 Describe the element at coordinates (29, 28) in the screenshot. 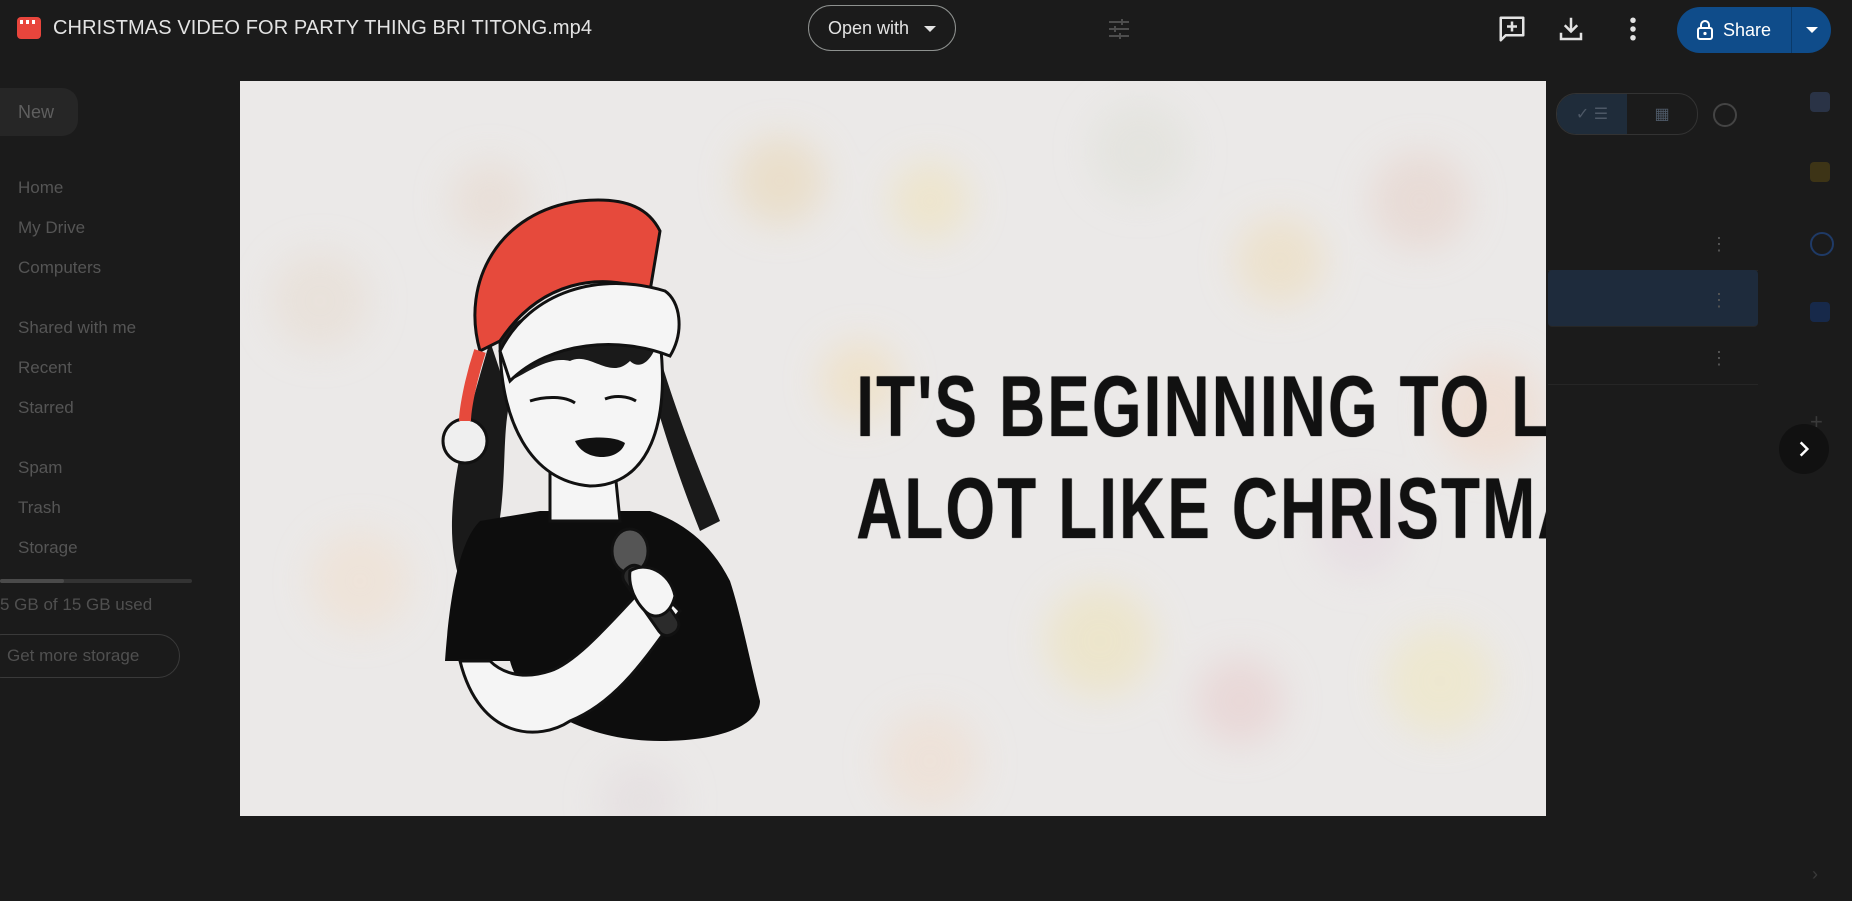

I see `video-file-icon` at that location.